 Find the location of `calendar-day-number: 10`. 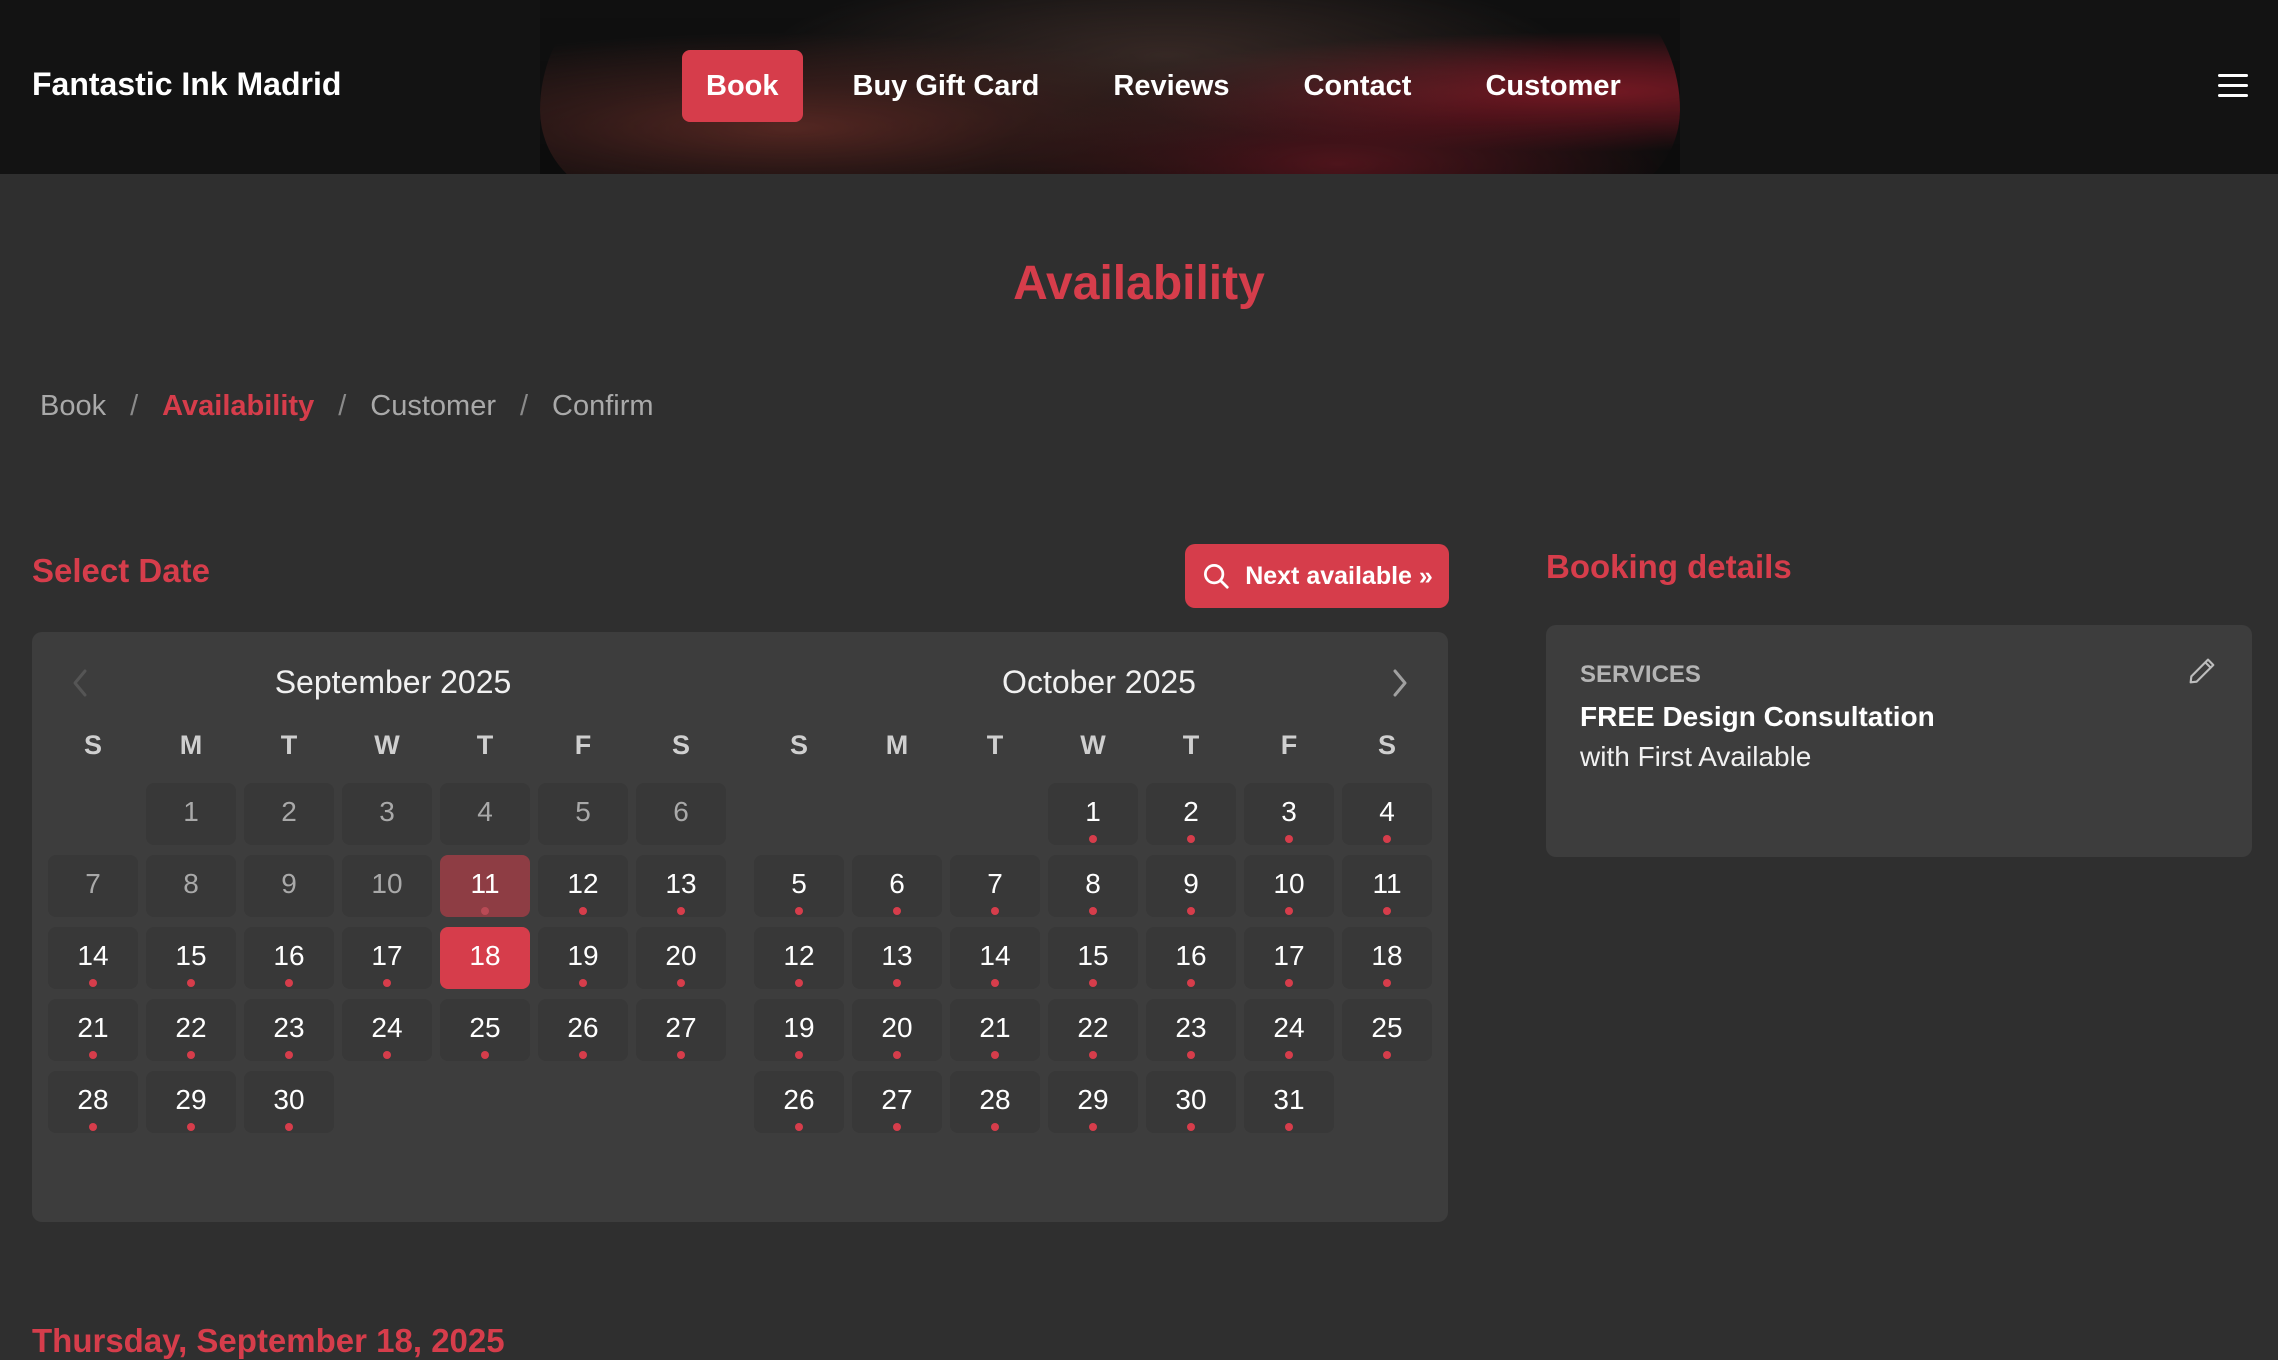

calendar-day-number: 10 is located at coordinates (387, 883).